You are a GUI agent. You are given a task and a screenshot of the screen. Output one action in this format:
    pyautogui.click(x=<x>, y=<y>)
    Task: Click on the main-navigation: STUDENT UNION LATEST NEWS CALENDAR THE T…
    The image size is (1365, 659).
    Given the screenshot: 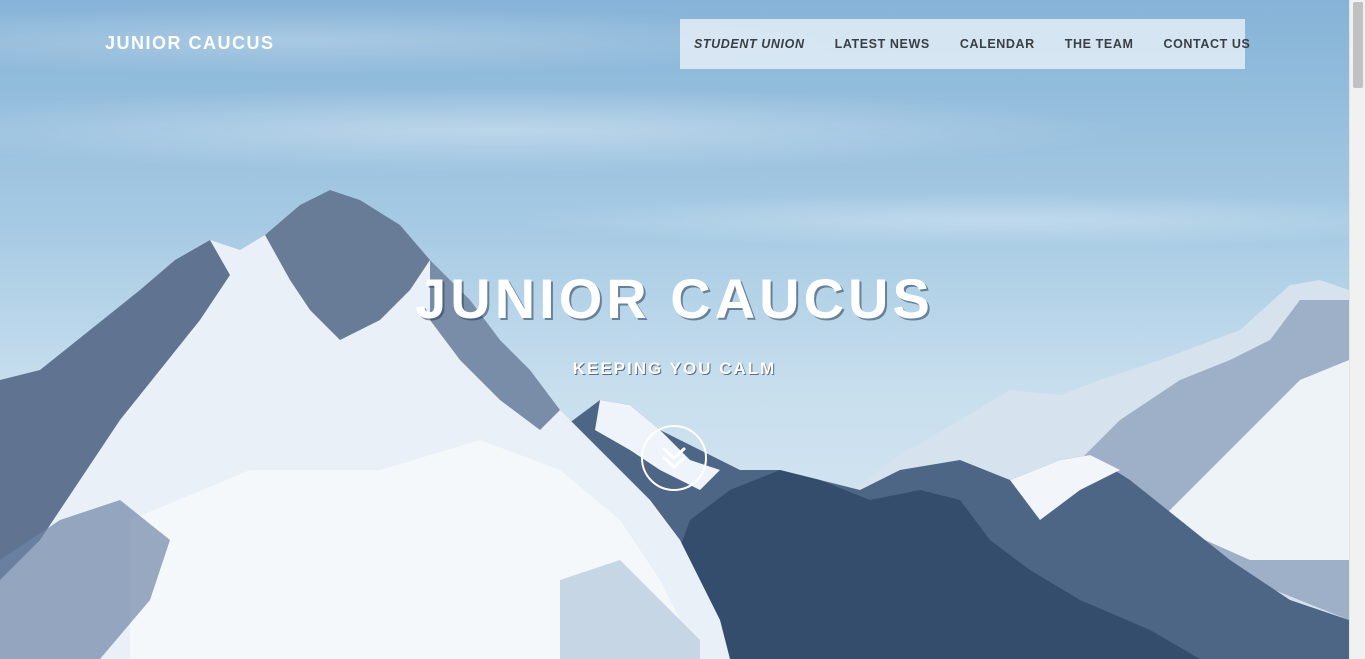 What is the action you would take?
    pyautogui.click(x=965, y=44)
    